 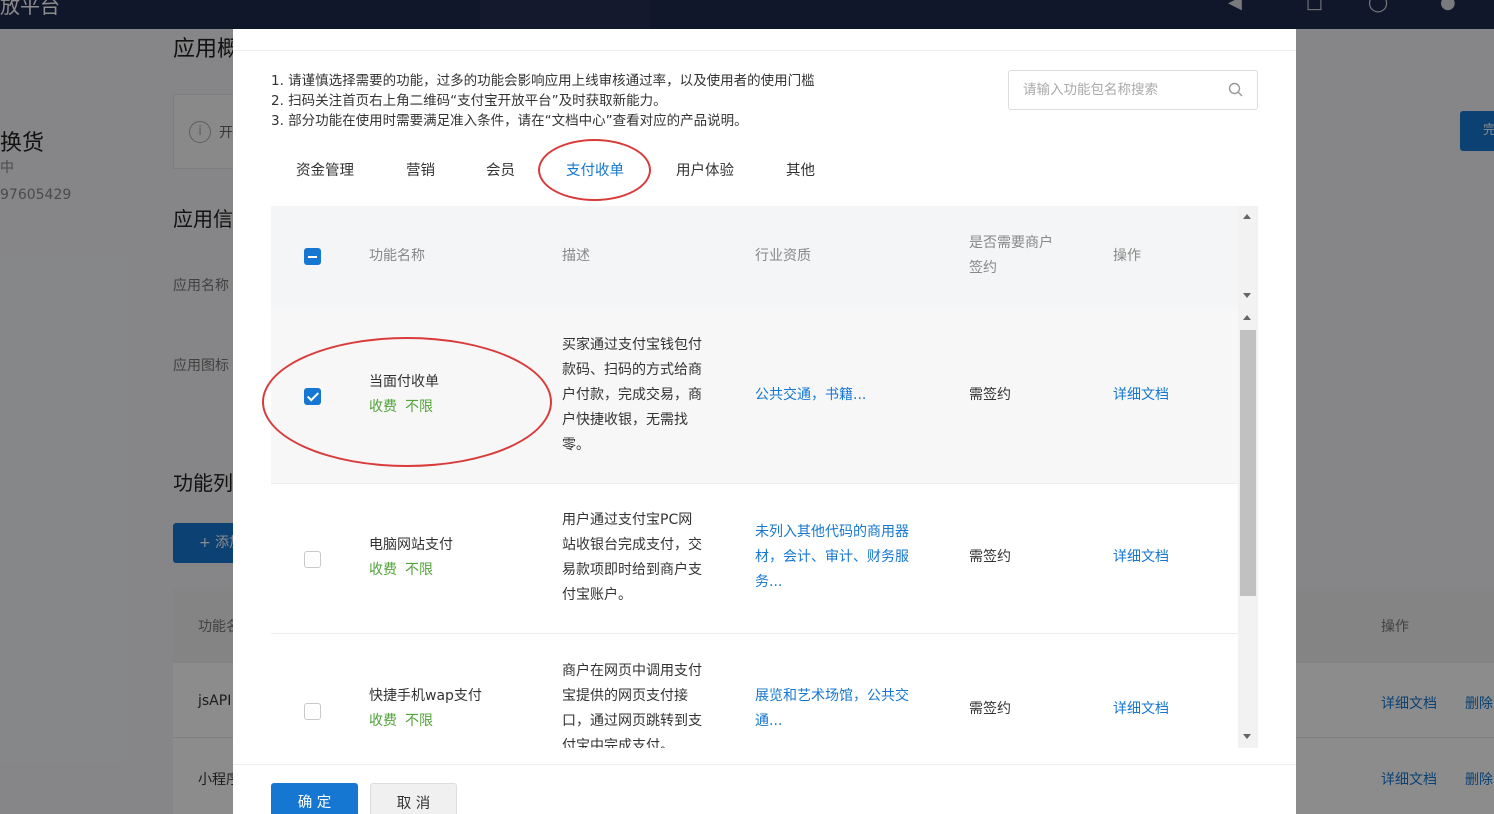 What do you see at coordinates (397, 256) in the screenshot?
I see `header-function-name: 功能名称` at bounding box center [397, 256].